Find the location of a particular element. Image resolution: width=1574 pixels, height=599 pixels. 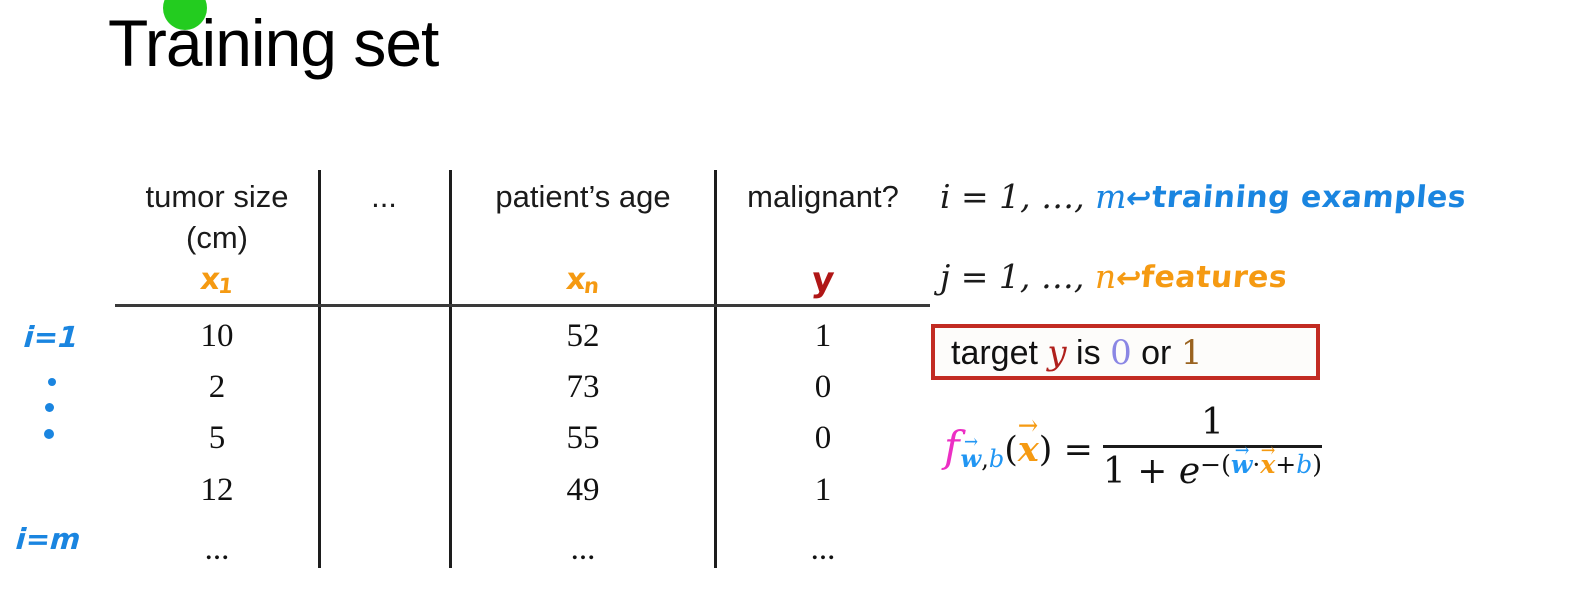

symbol-xn: xn is located at coordinates (582, 280).